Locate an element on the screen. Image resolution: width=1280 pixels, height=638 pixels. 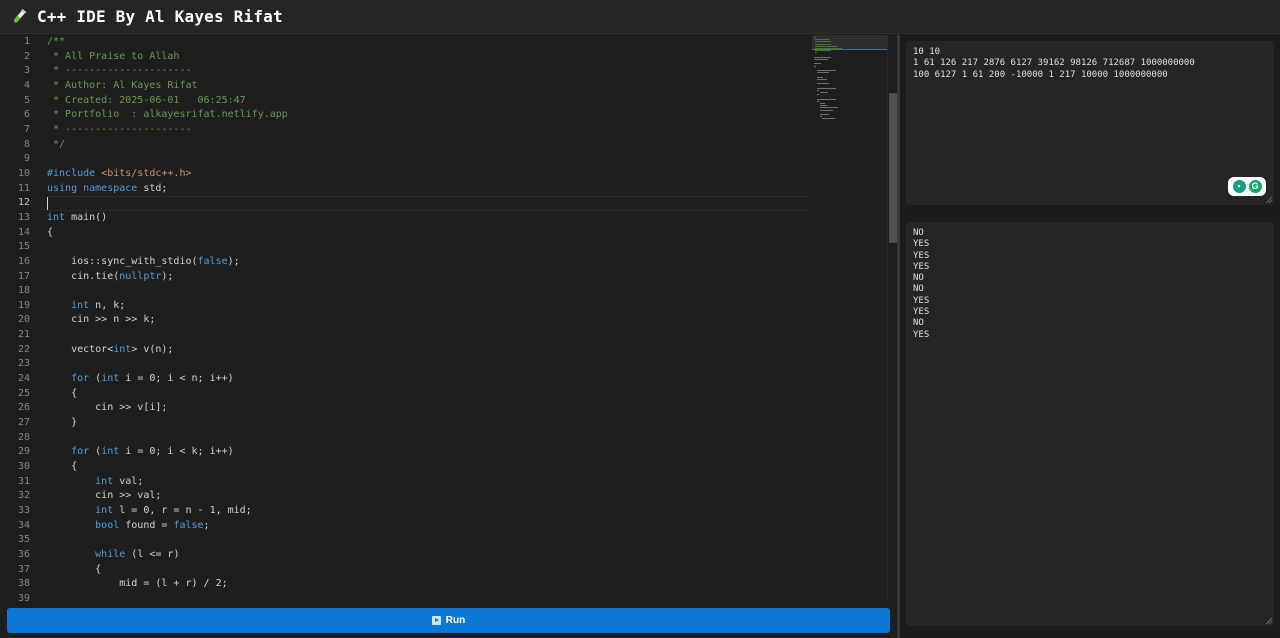
scrollbar-thumb is located at coordinates (893, 168).